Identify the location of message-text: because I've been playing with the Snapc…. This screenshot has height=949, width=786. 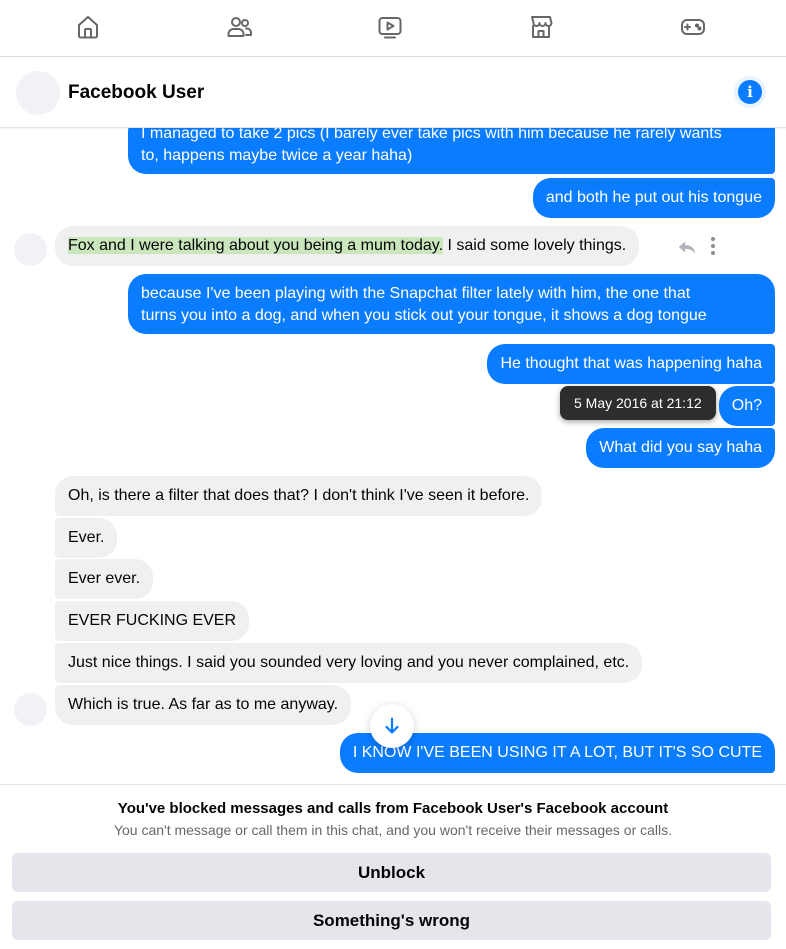
(416, 293).